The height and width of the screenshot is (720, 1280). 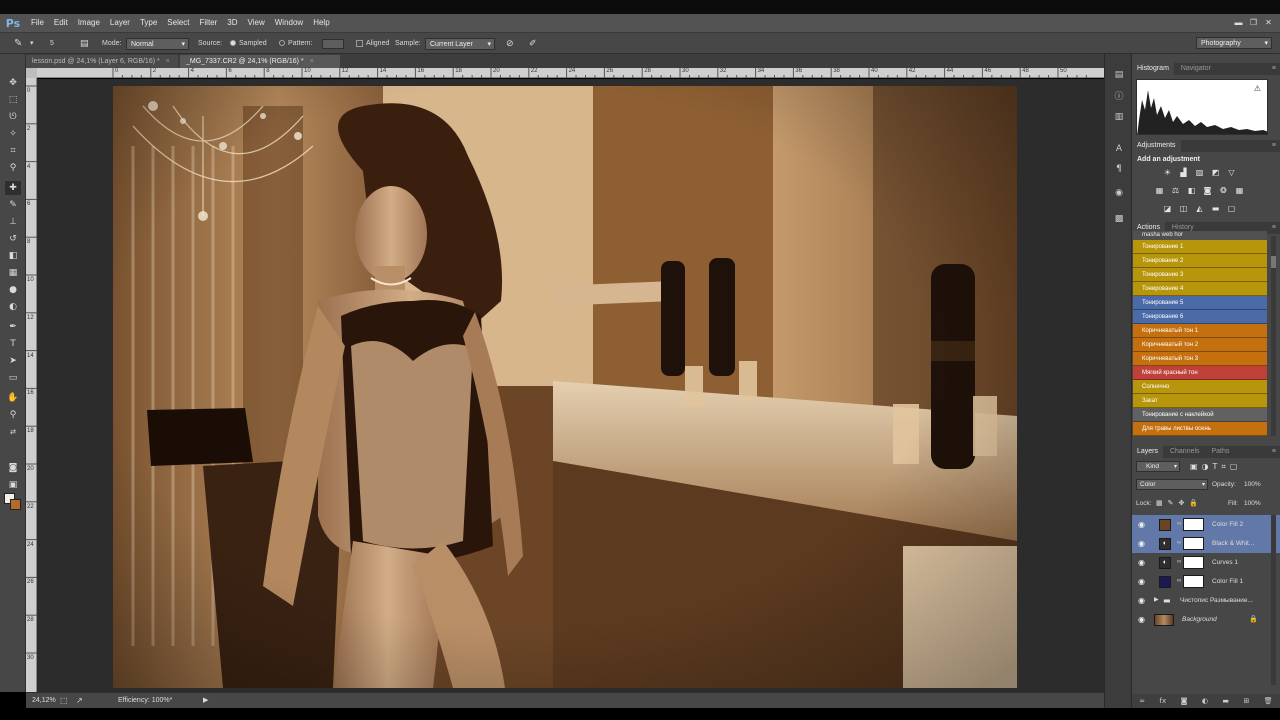 What do you see at coordinates (1200, 303) in the screenshot?
I see `action-item: Тонирование 5` at bounding box center [1200, 303].